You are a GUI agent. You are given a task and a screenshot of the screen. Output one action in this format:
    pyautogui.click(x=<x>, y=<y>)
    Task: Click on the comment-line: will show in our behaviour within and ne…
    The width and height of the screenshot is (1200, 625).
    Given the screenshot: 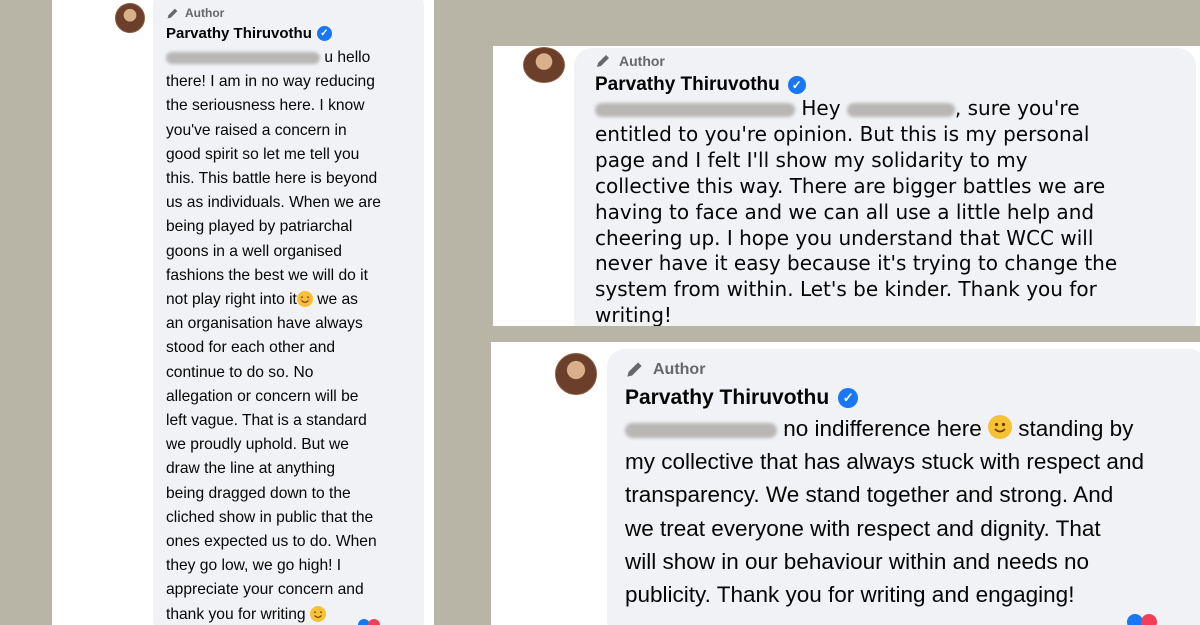 What is the action you would take?
    pyautogui.click(x=857, y=561)
    